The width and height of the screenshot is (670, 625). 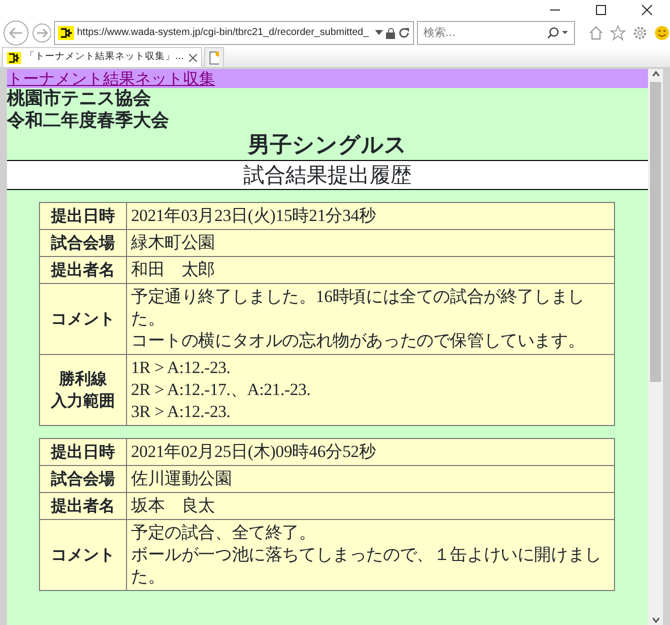 What do you see at coordinates (391, 32) in the screenshot?
I see `lock-icon` at bounding box center [391, 32].